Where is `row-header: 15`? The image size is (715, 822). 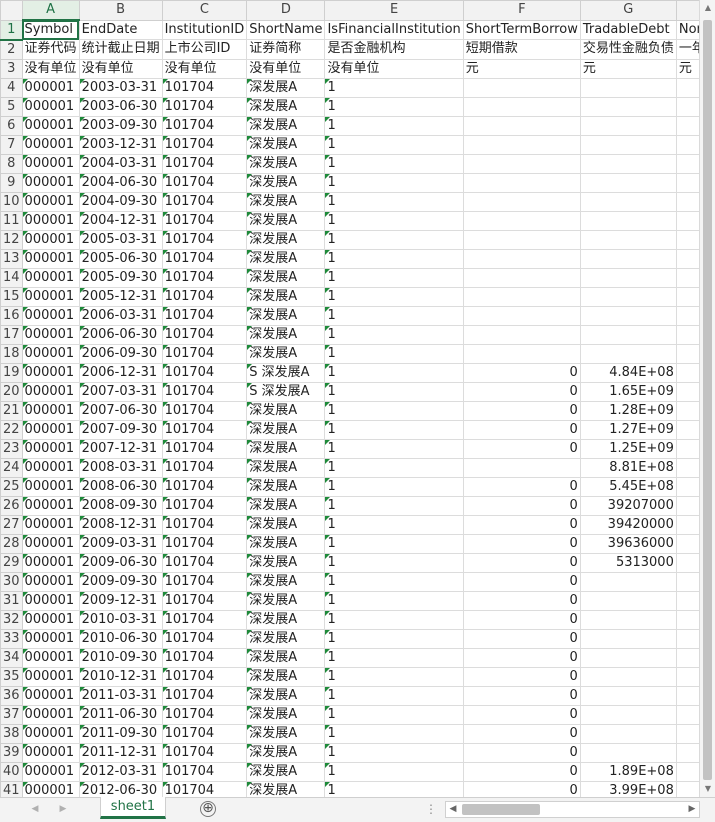
row-header: 15 is located at coordinates (11, 296).